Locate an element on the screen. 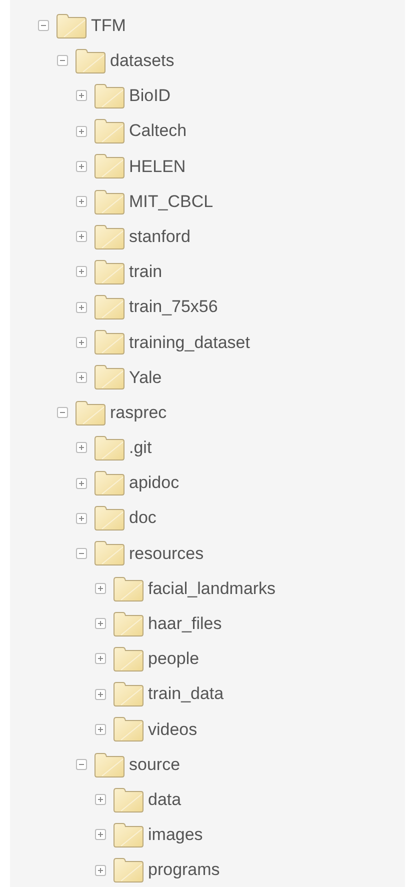  folder-name: images is located at coordinates (175, 835).